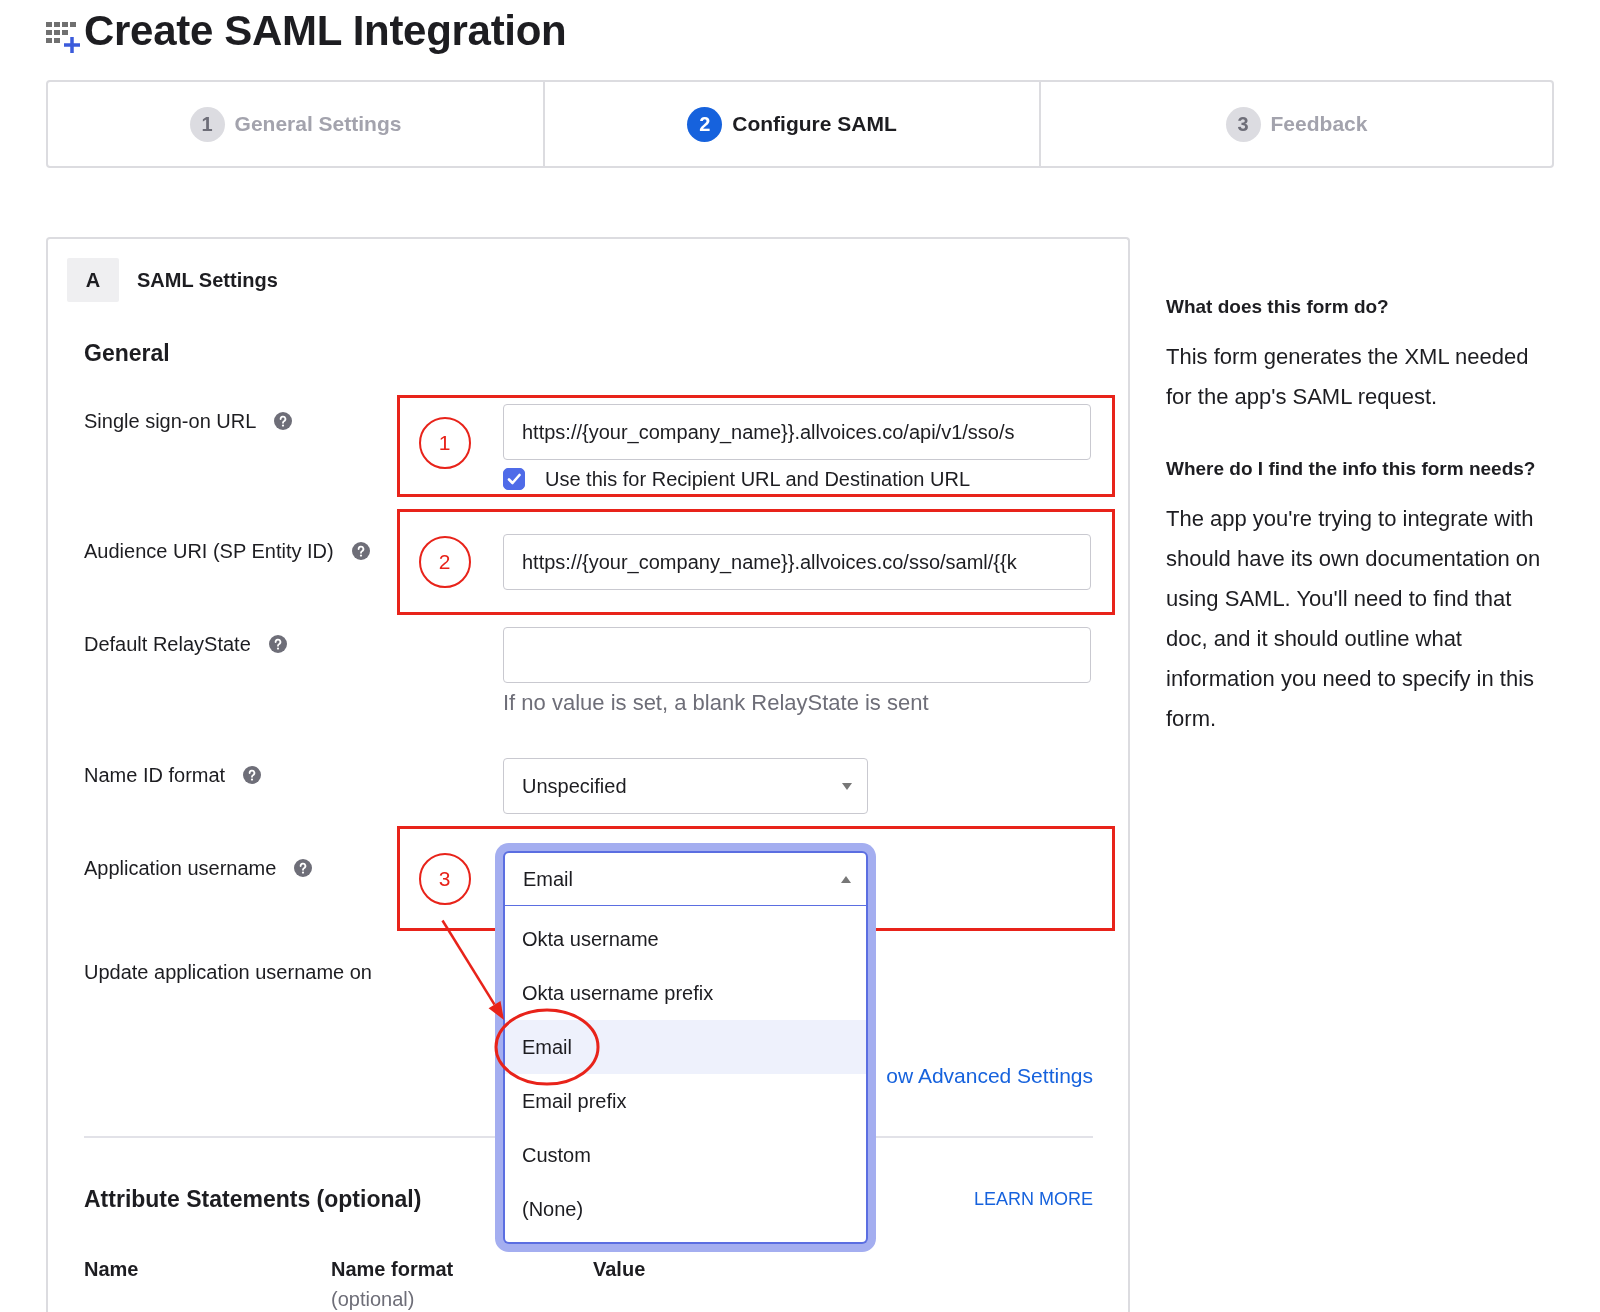  What do you see at coordinates (180, 868) in the screenshot?
I see `field-label: Application username` at bounding box center [180, 868].